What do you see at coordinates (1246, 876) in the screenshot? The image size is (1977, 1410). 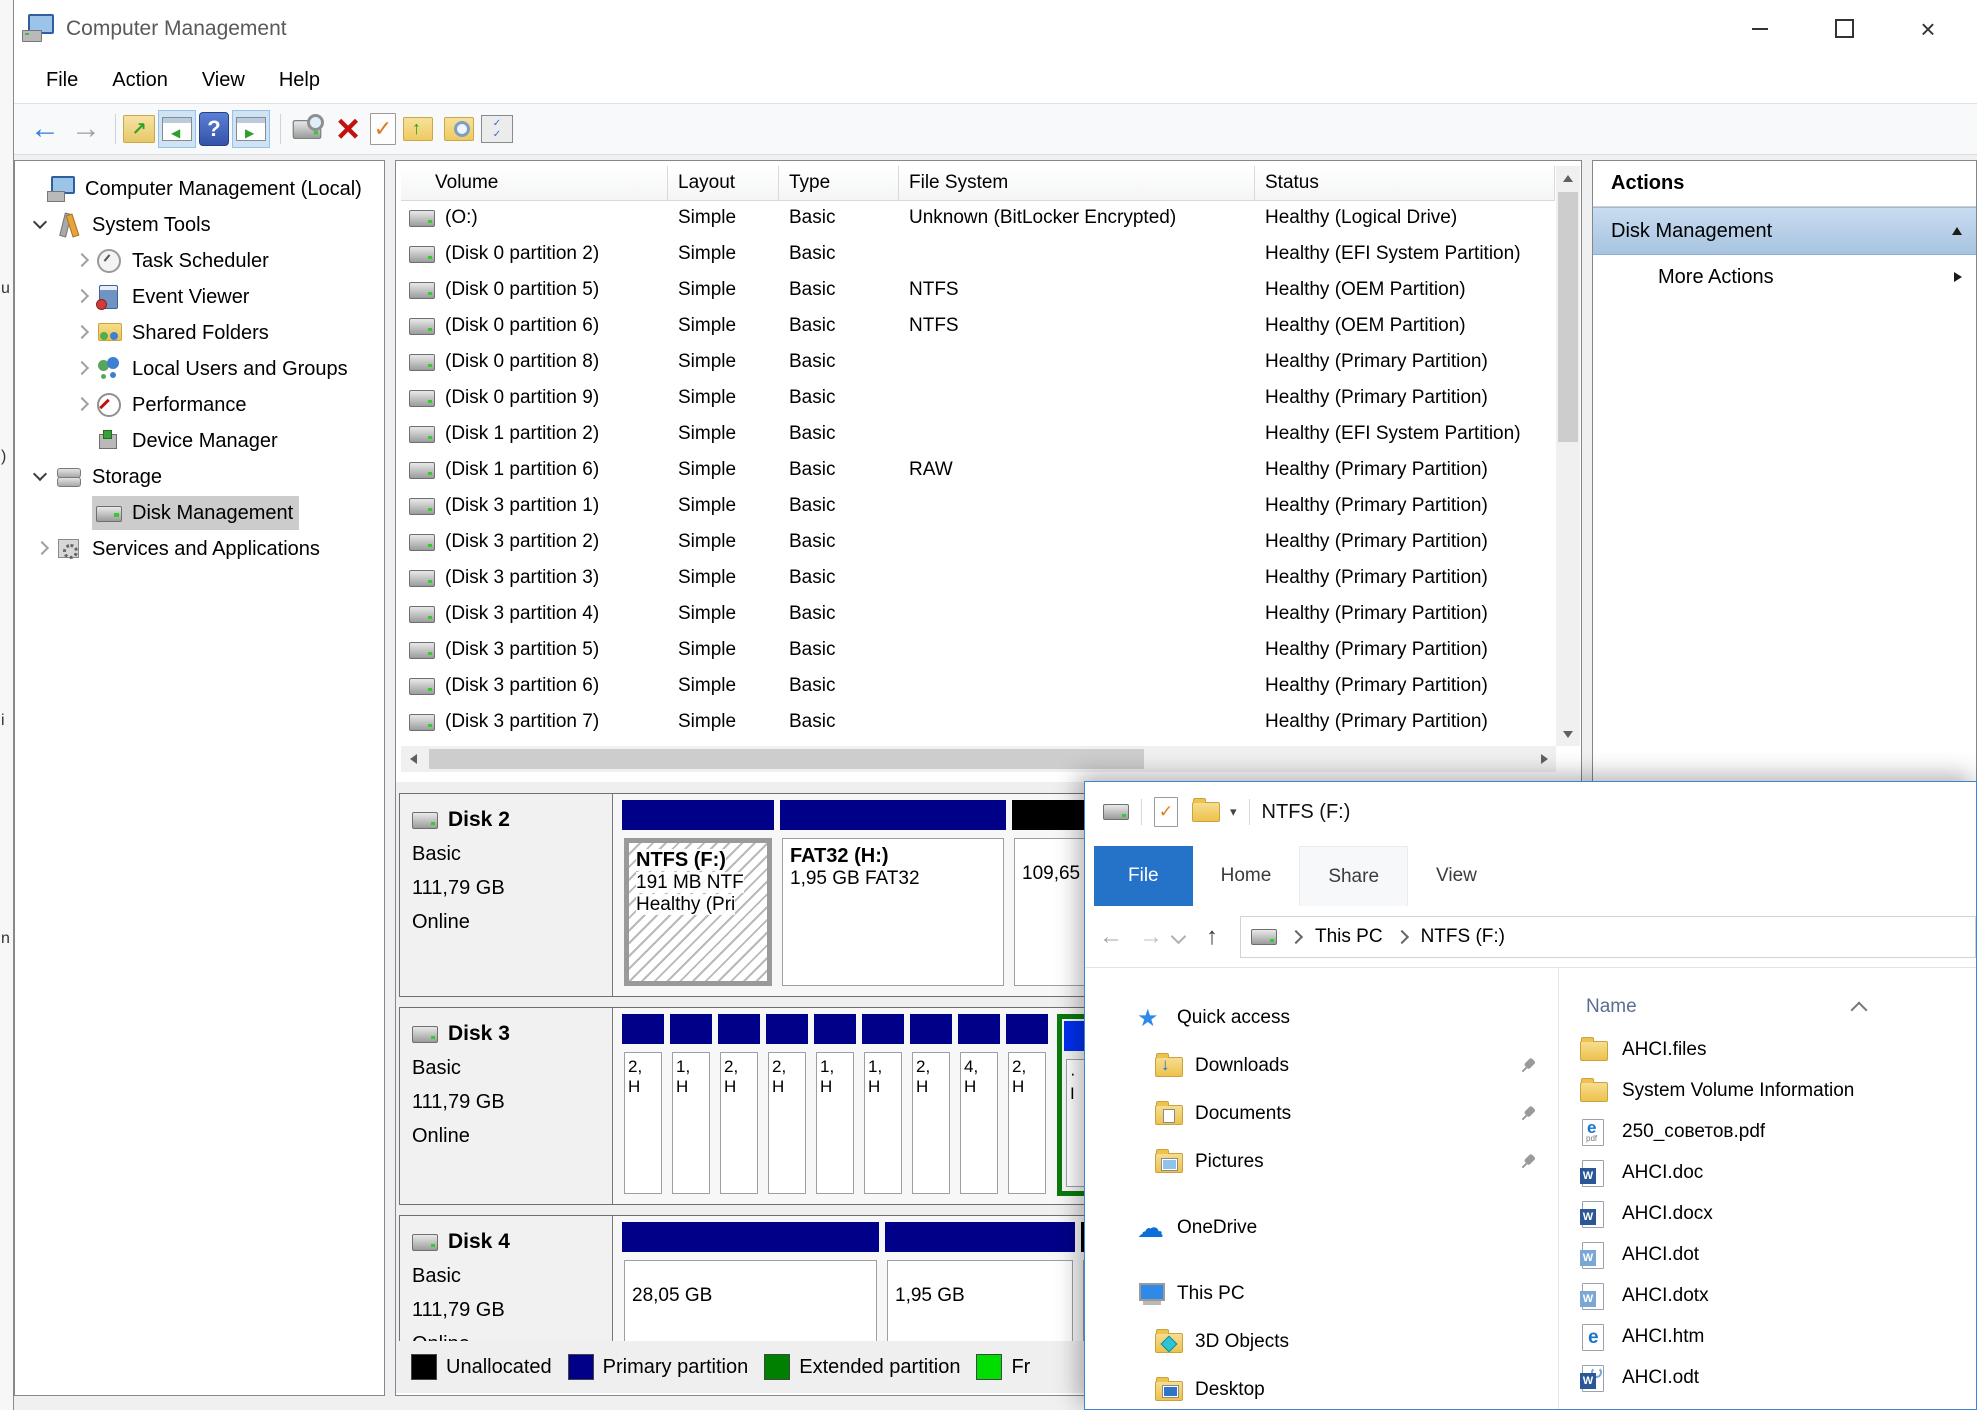 I see `ribbon-tab: Home` at bounding box center [1246, 876].